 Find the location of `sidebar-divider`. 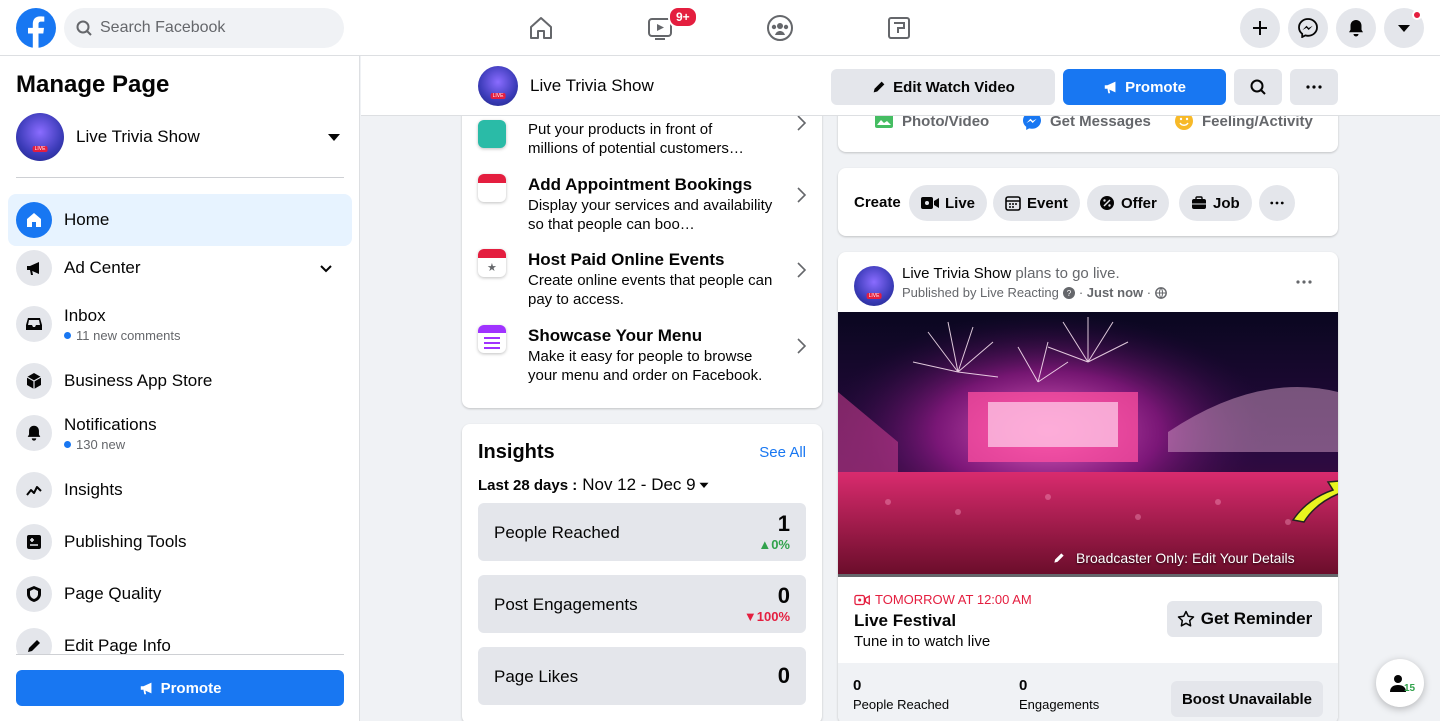

sidebar-divider is located at coordinates (180, 654).